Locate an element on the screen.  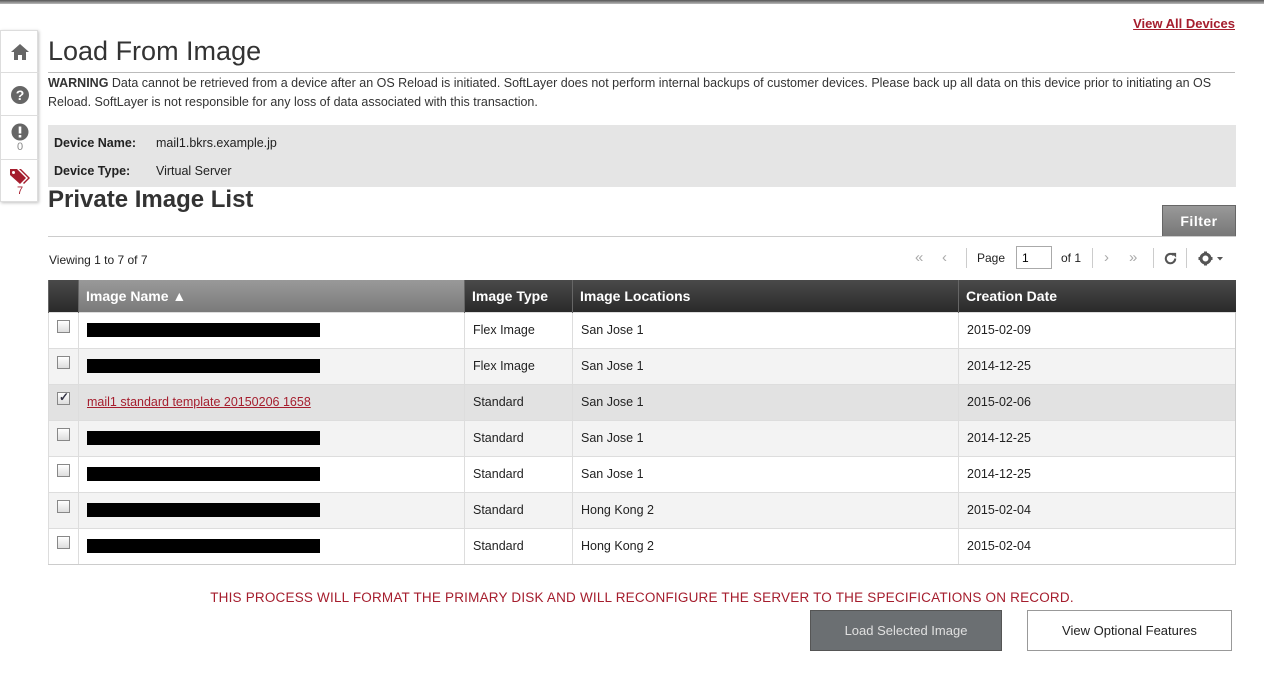
home-icon is located at coordinates (20, 52).